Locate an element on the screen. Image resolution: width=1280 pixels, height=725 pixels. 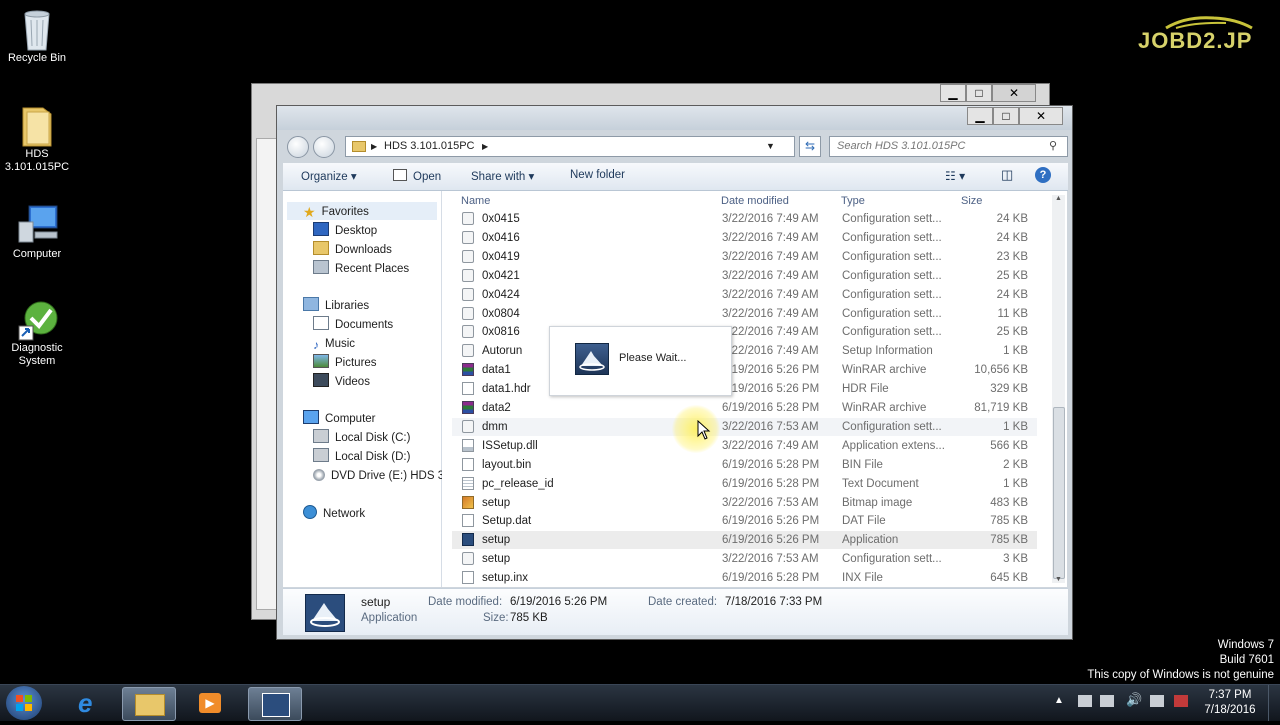
column-header-type: Type is located at coordinates (853, 201).